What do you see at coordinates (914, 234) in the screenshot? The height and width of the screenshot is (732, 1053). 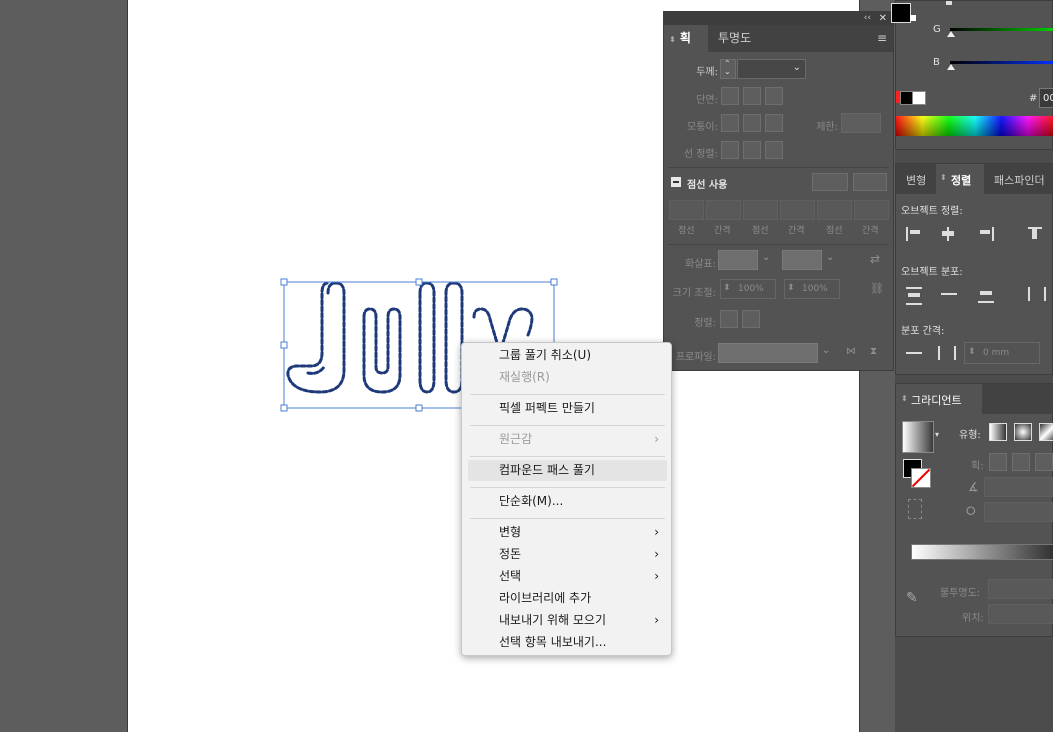 I see `align-left-icon` at bounding box center [914, 234].